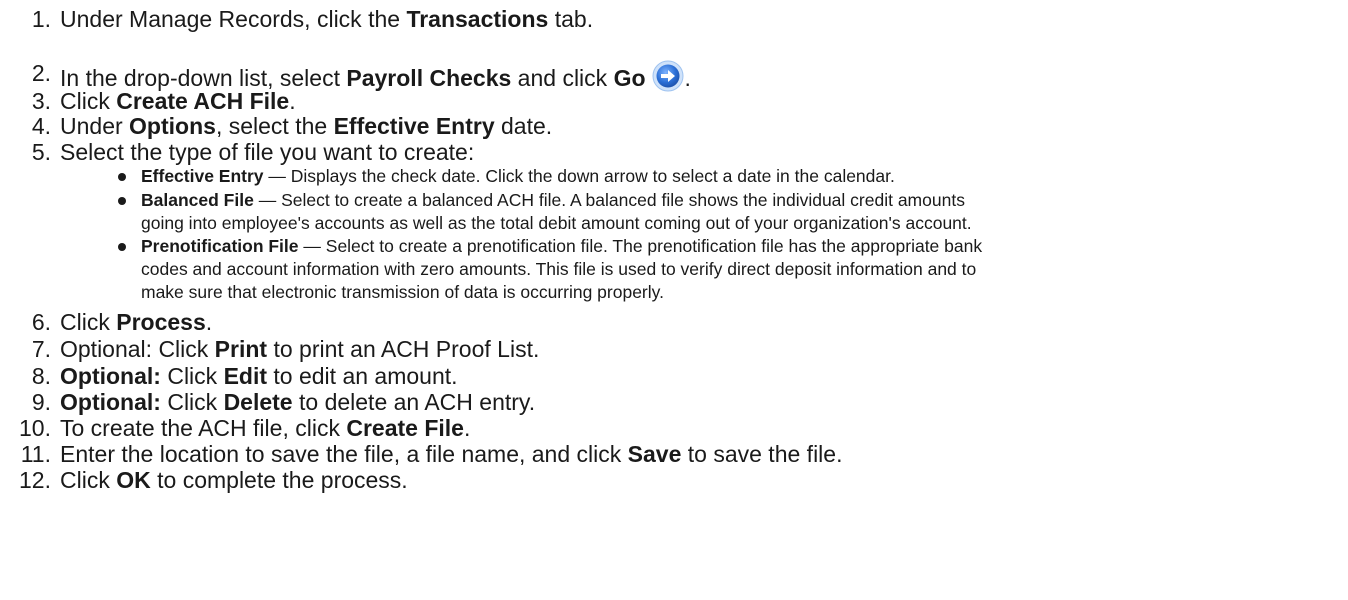 Image resolution: width=1348 pixels, height=600 pixels. I want to click on step-number: 9., so click(41, 402).